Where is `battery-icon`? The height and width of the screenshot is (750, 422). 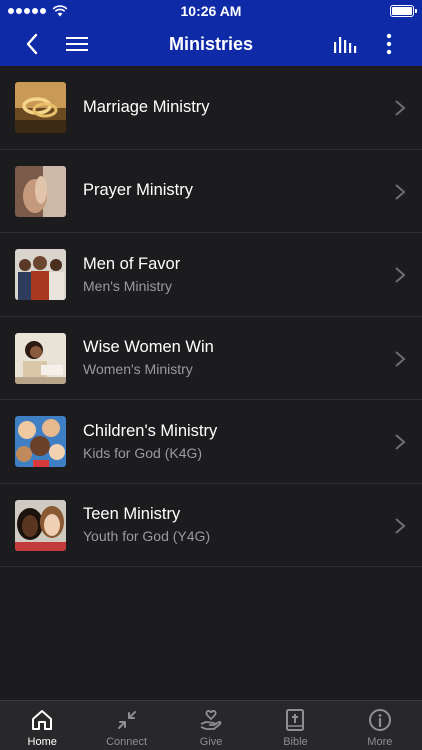 battery-icon is located at coordinates (403, 11).